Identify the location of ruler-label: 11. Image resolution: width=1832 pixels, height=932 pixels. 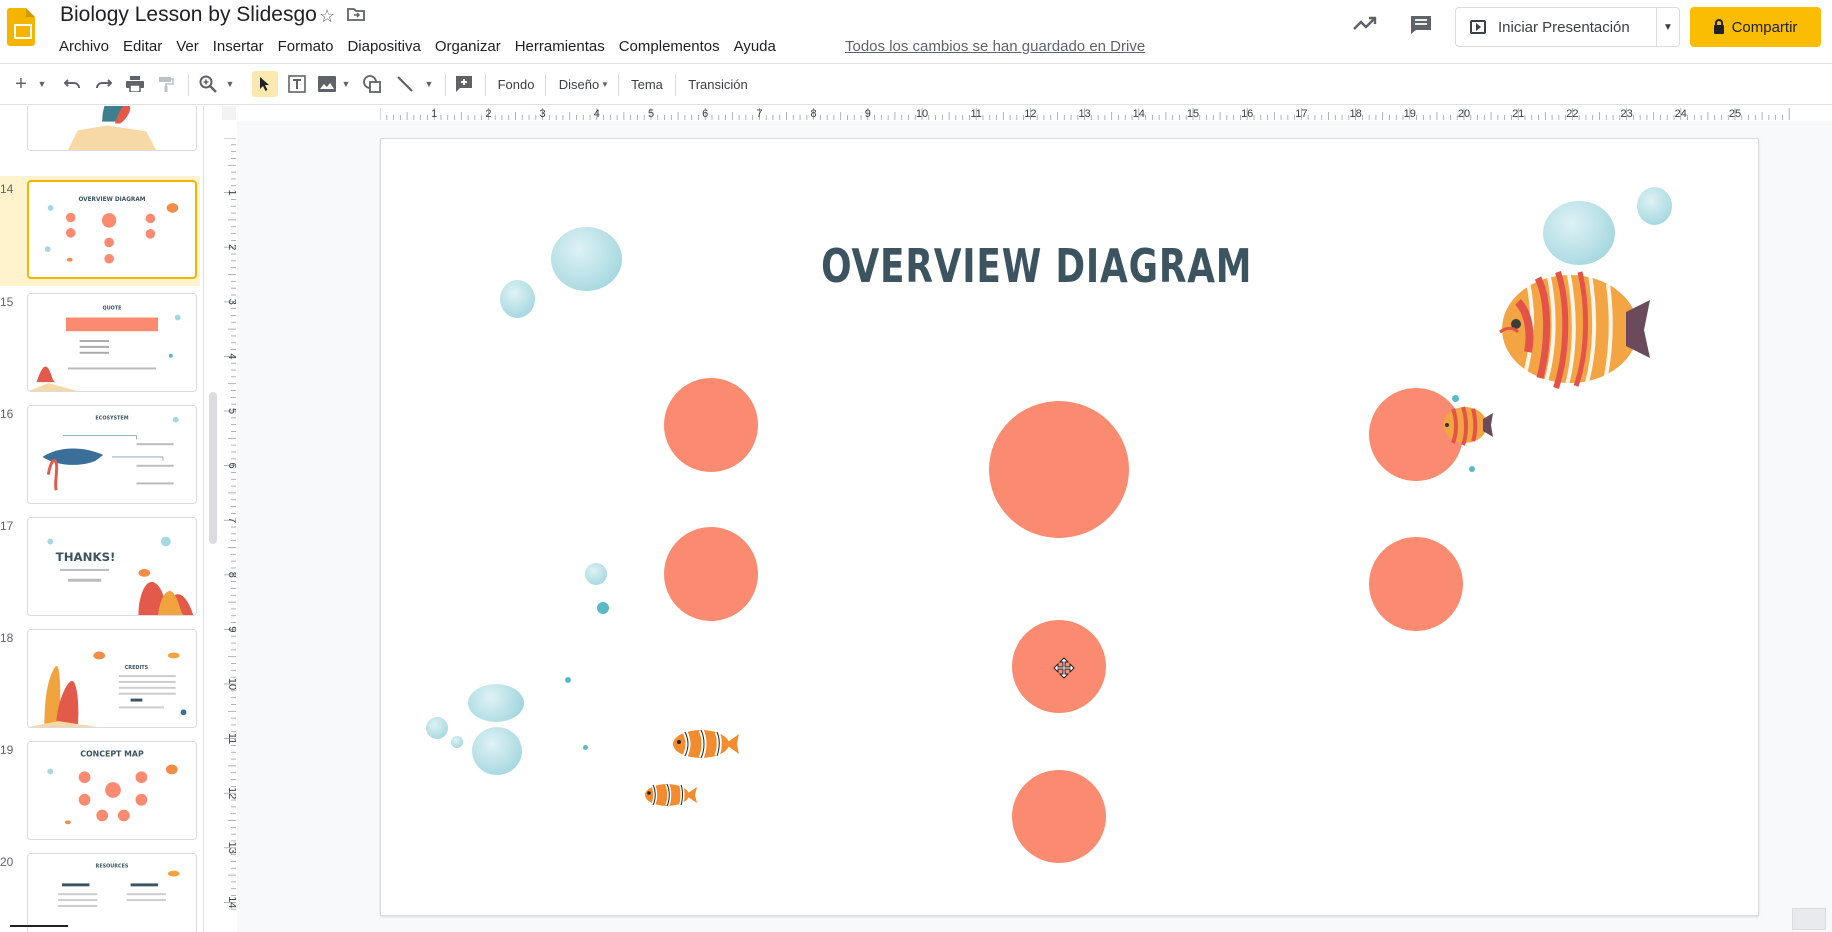
(975, 114).